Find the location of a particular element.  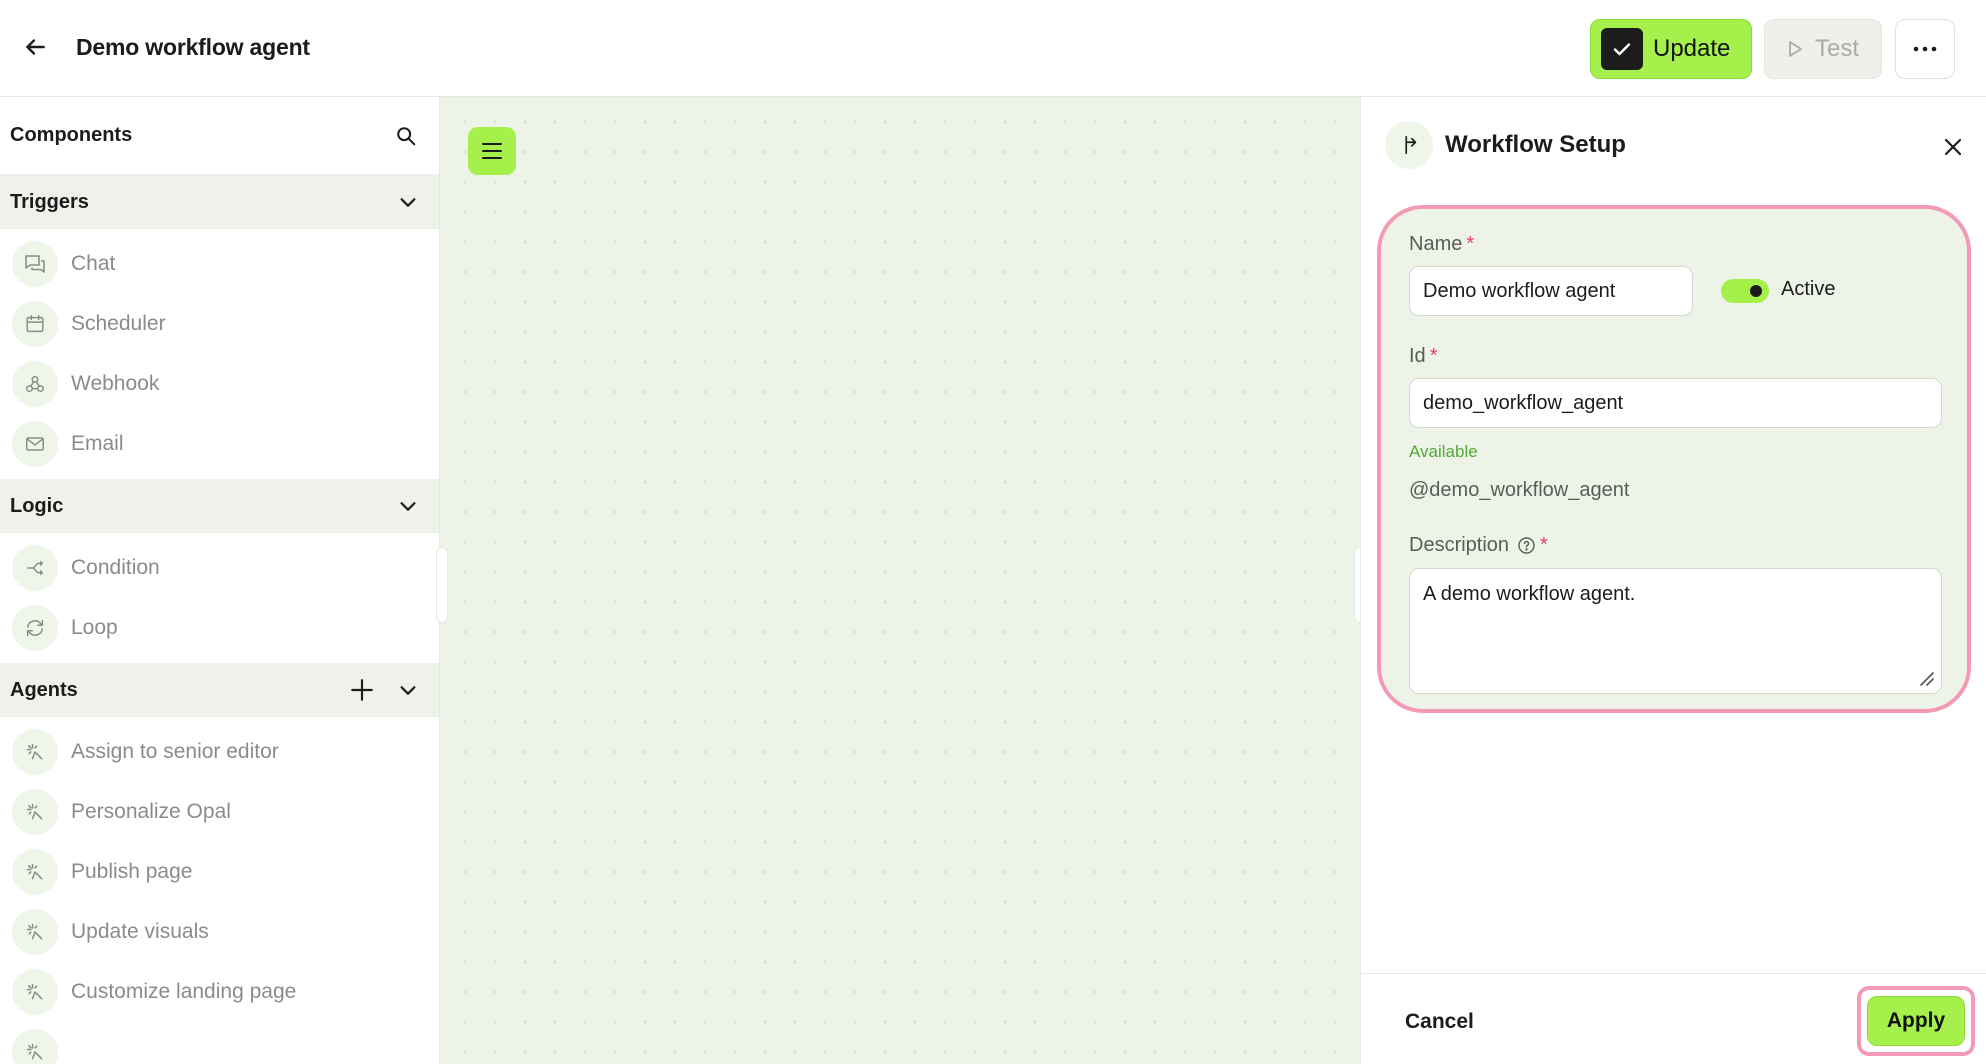

active-toggle is located at coordinates (1745, 291).